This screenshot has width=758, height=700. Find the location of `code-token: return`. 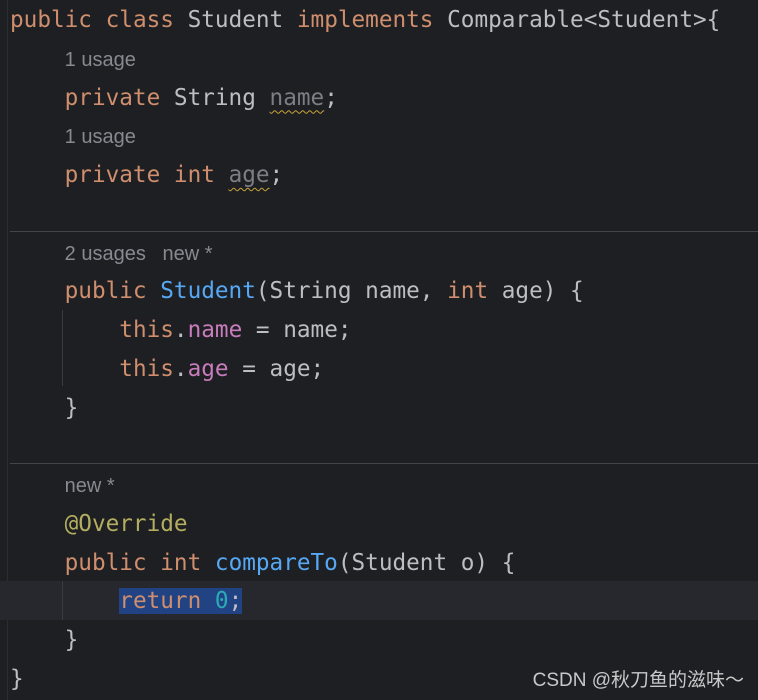

code-token: return is located at coordinates (167, 601).